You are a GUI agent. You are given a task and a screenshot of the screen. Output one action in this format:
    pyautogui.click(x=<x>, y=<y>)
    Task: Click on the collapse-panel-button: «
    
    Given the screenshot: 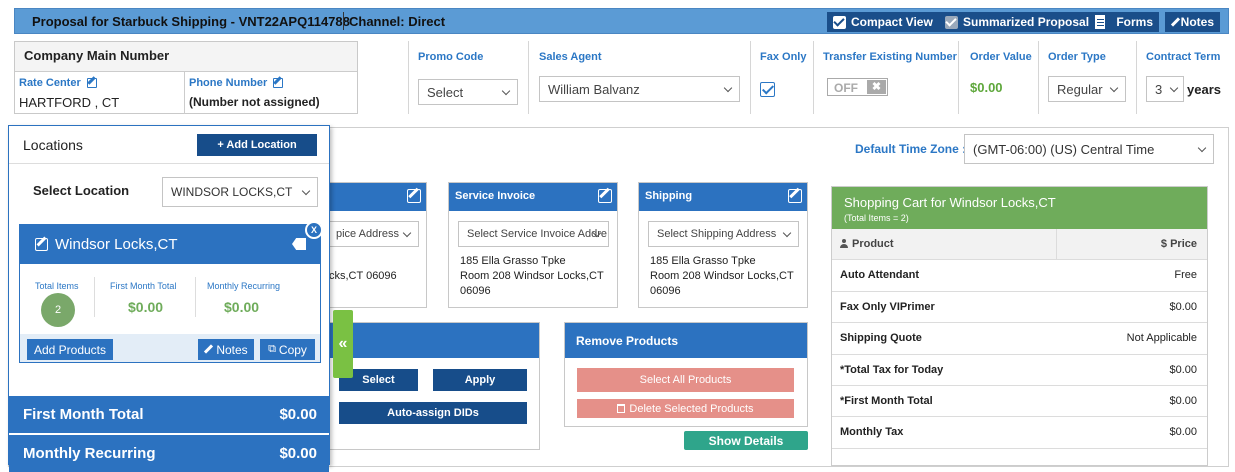 What is the action you would take?
    pyautogui.click(x=343, y=344)
    